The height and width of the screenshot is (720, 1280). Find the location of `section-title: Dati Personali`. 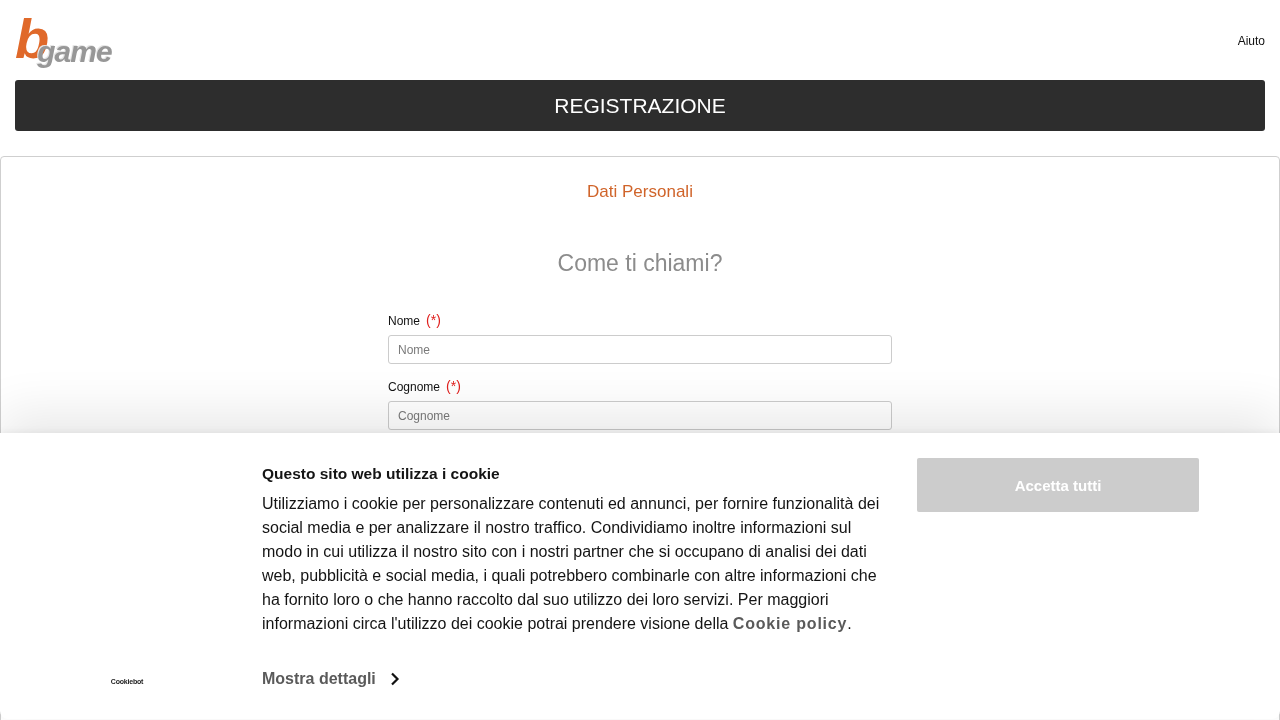

section-title: Dati Personali is located at coordinates (640, 192).